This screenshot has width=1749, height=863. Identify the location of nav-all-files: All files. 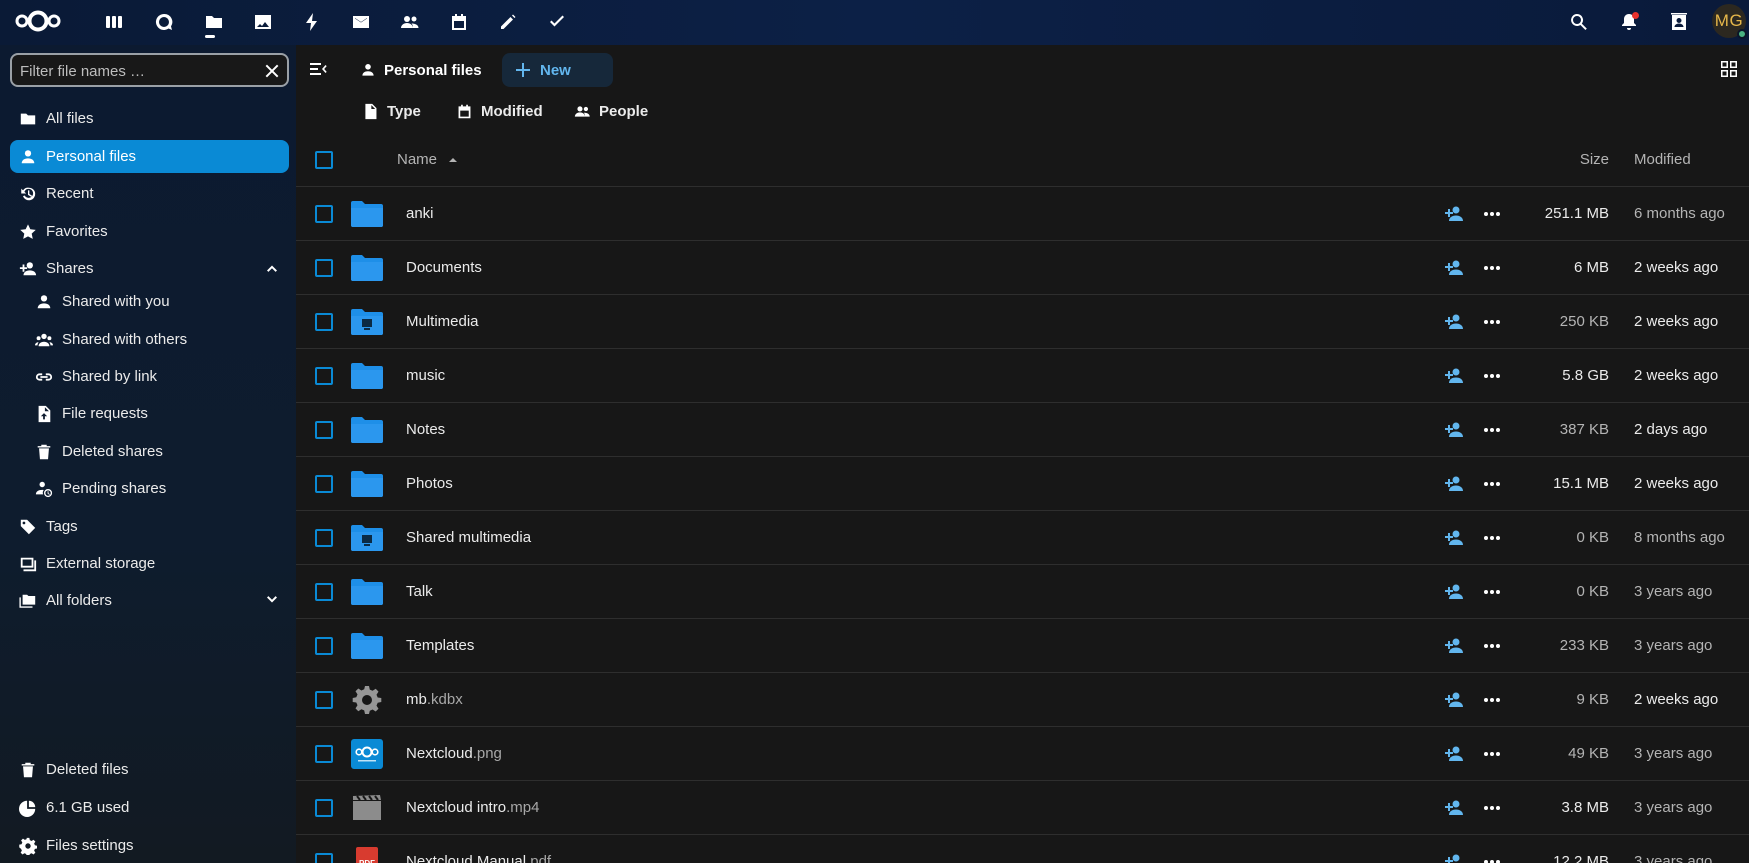
(149, 118).